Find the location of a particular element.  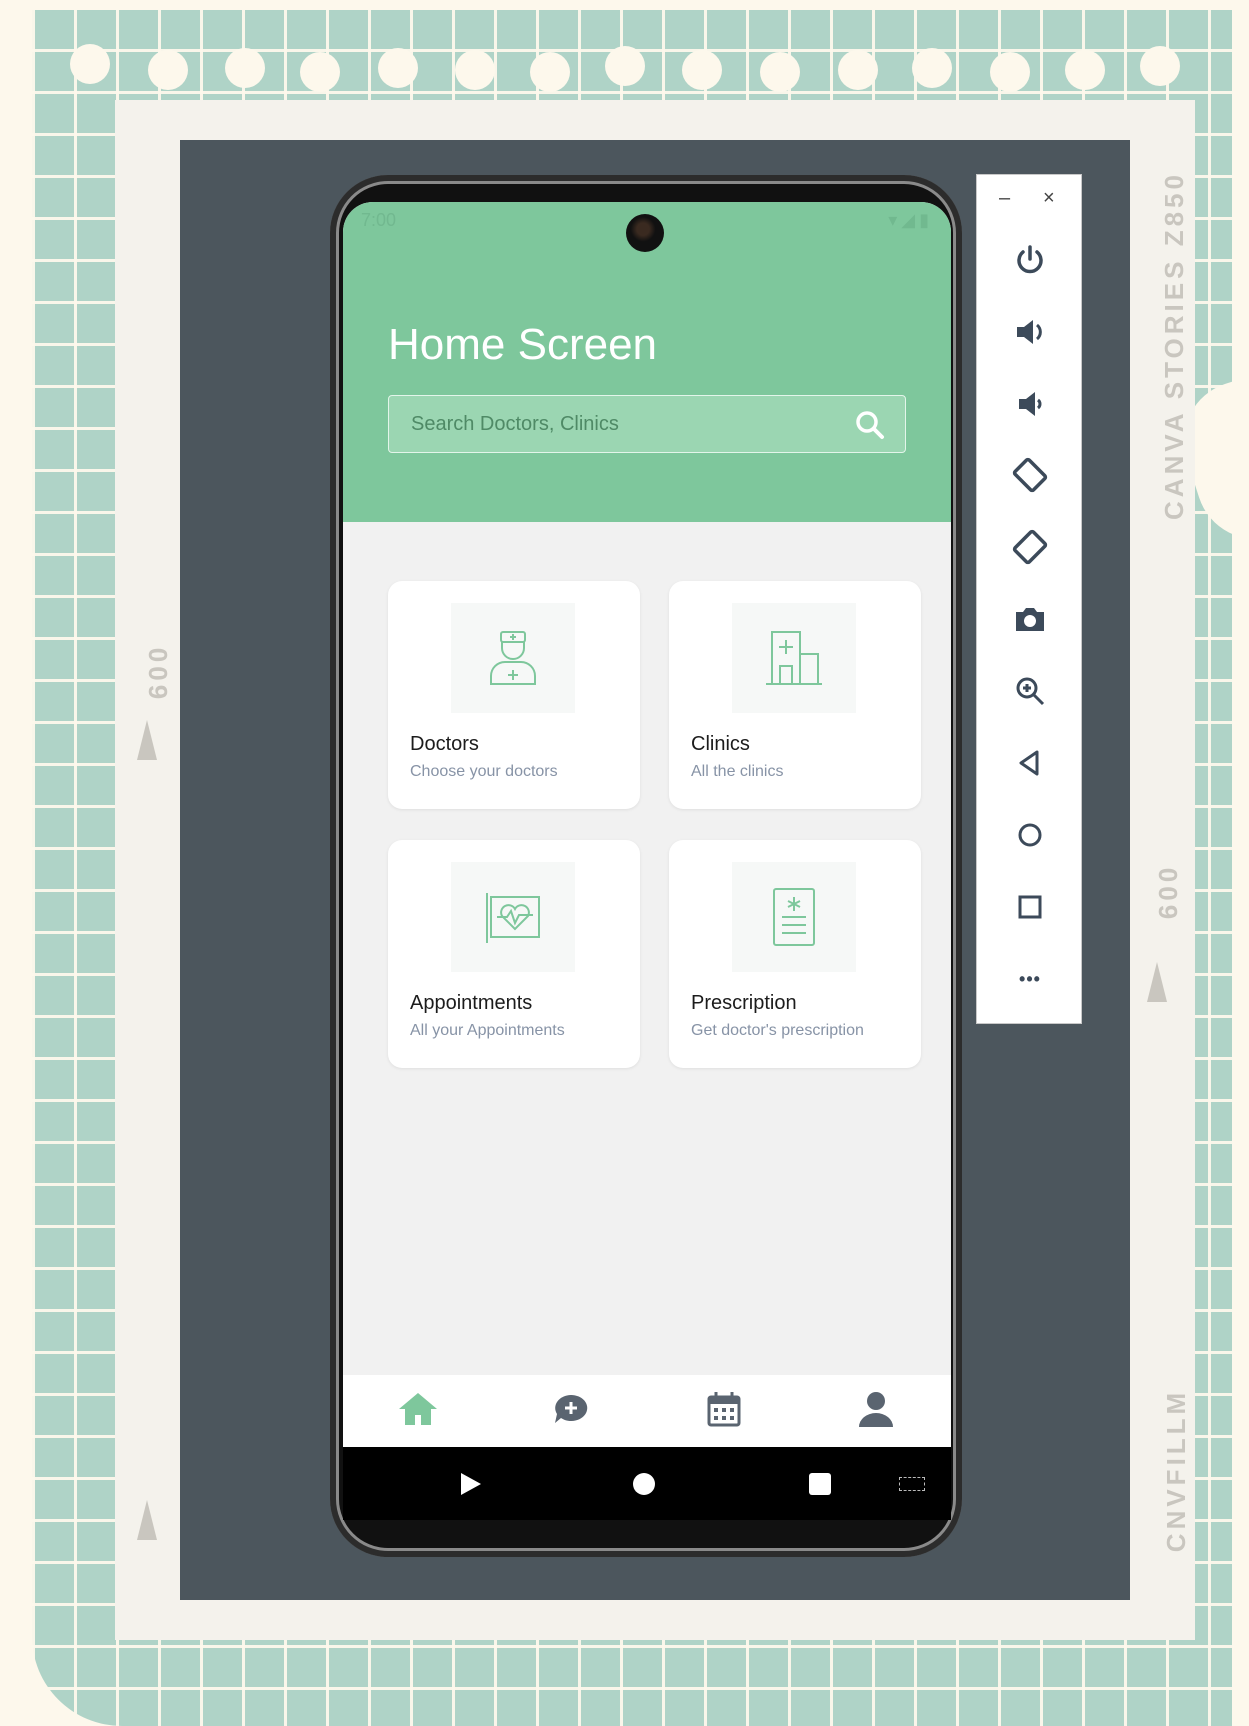

volume-up-icon is located at coordinates (1030, 332).